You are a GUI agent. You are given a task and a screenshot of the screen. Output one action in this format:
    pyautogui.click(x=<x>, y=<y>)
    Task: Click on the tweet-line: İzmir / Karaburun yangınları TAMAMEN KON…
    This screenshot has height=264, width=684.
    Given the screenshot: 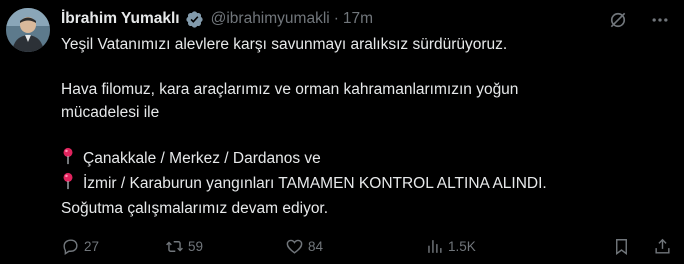 What is the action you would take?
    pyautogui.click(x=361, y=185)
    